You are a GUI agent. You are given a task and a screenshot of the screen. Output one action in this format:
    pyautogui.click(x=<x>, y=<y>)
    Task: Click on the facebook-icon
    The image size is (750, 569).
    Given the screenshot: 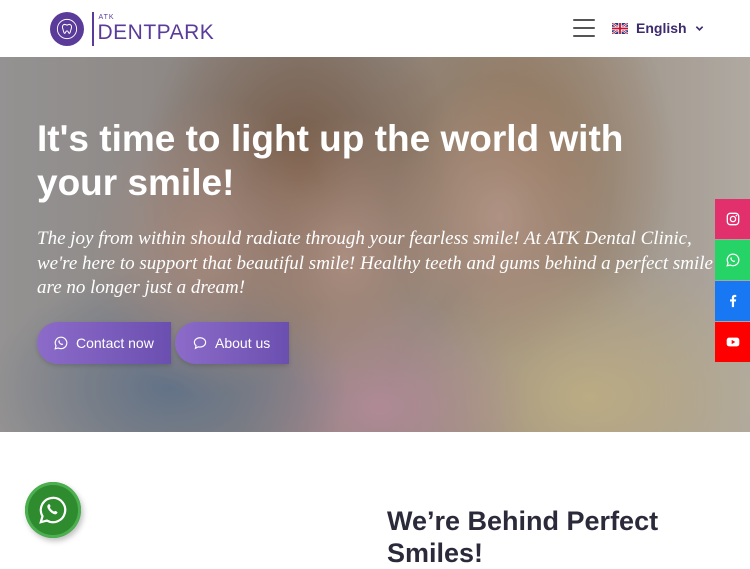 What is the action you would take?
    pyautogui.click(x=732, y=301)
    